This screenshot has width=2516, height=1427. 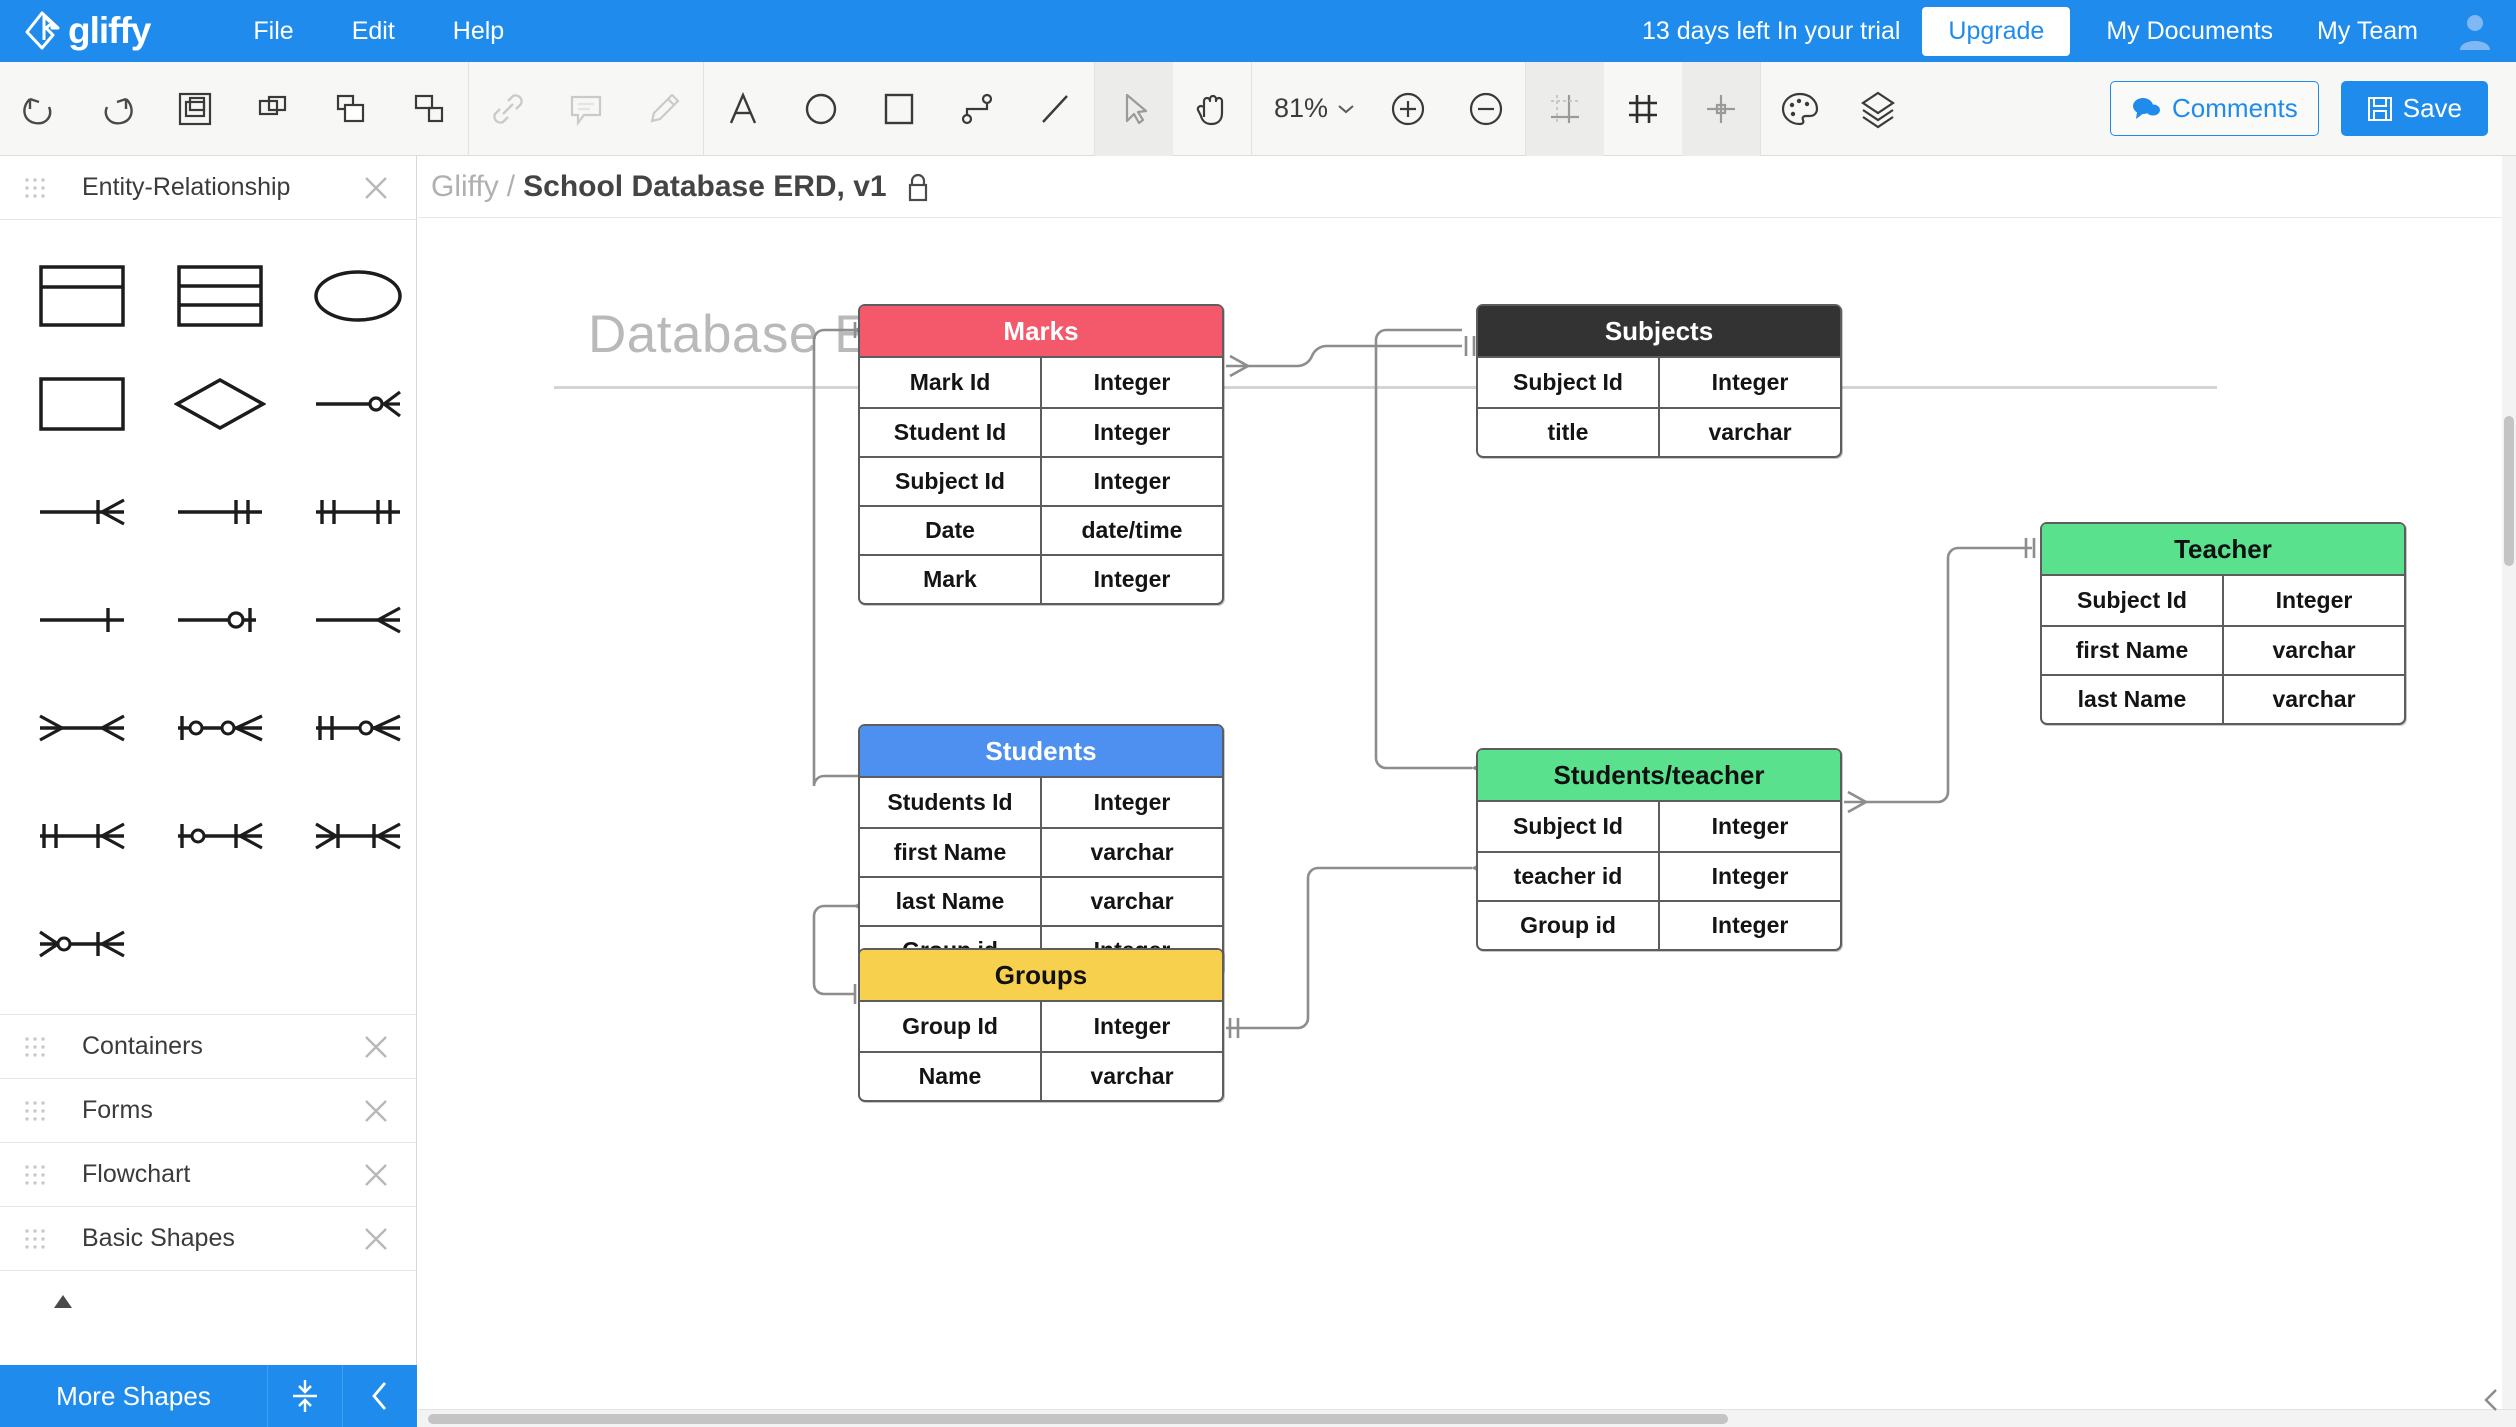 What do you see at coordinates (1467, 1418) in the screenshot?
I see `horizontal-scrollbar` at bounding box center [1467, 1418].